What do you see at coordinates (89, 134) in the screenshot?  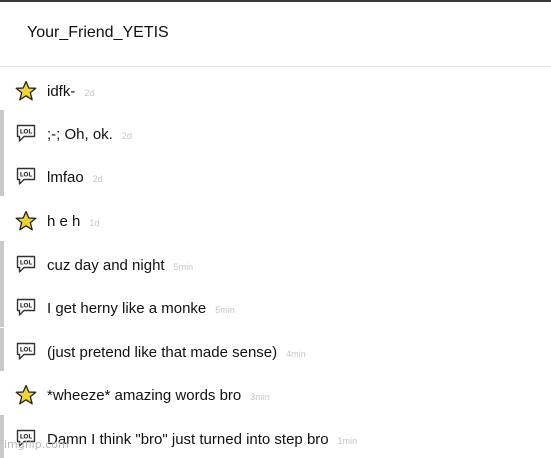 I see `comment-text: ;-; Oh, ok. 2d` at bounding box center [89, 134].